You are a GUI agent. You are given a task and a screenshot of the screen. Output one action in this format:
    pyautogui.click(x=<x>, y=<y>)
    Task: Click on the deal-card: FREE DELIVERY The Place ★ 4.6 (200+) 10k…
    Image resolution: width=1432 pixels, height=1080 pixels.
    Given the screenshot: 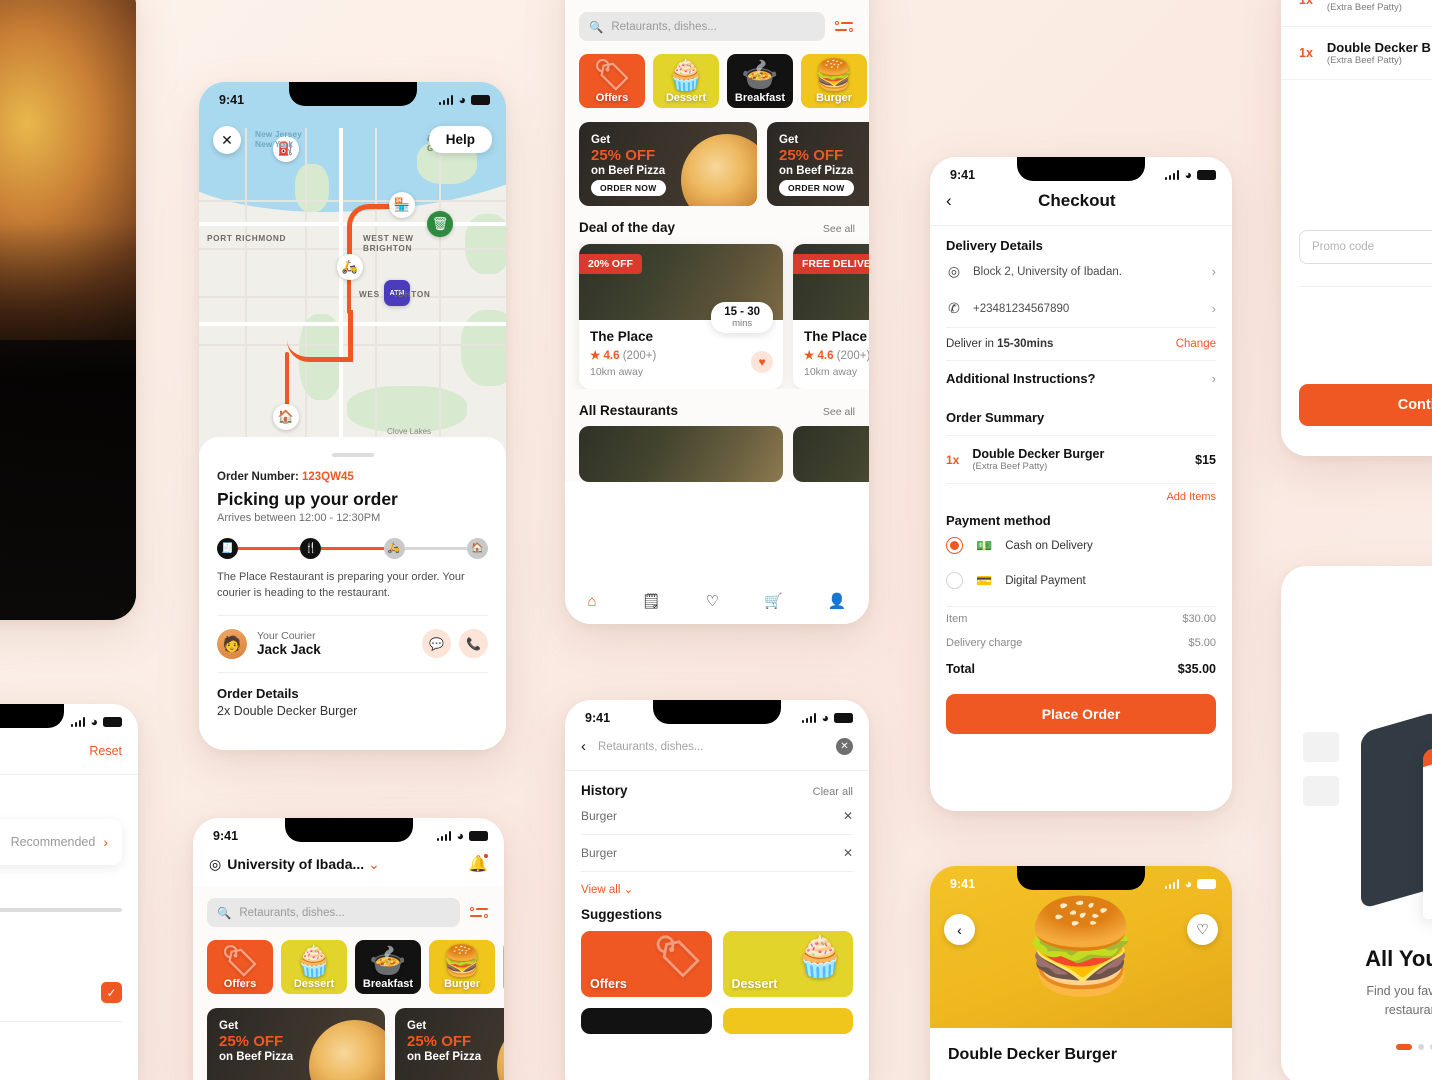 What is the action you would take?
    pyautogui.click(x=831, y=316)
    